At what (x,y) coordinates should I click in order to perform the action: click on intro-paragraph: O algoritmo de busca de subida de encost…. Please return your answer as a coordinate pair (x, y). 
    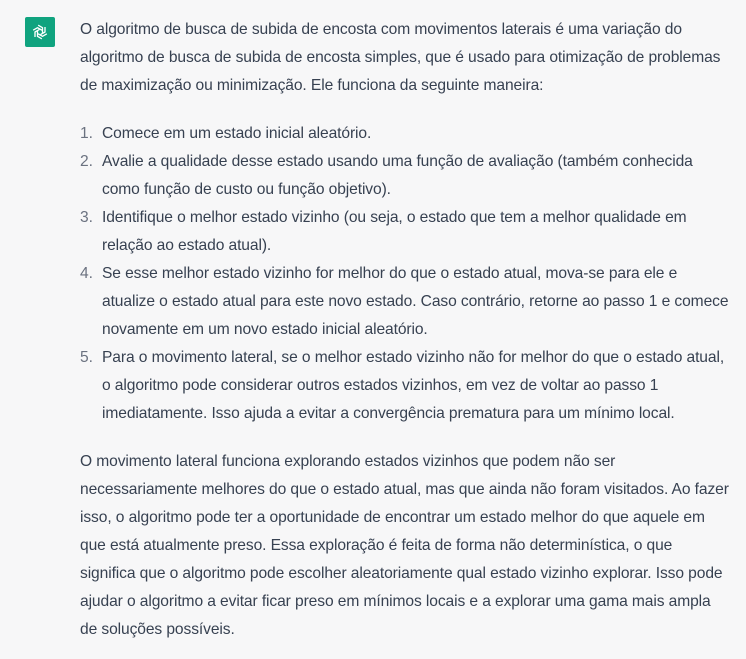
    Looking at the image, I should click on (400, 57).